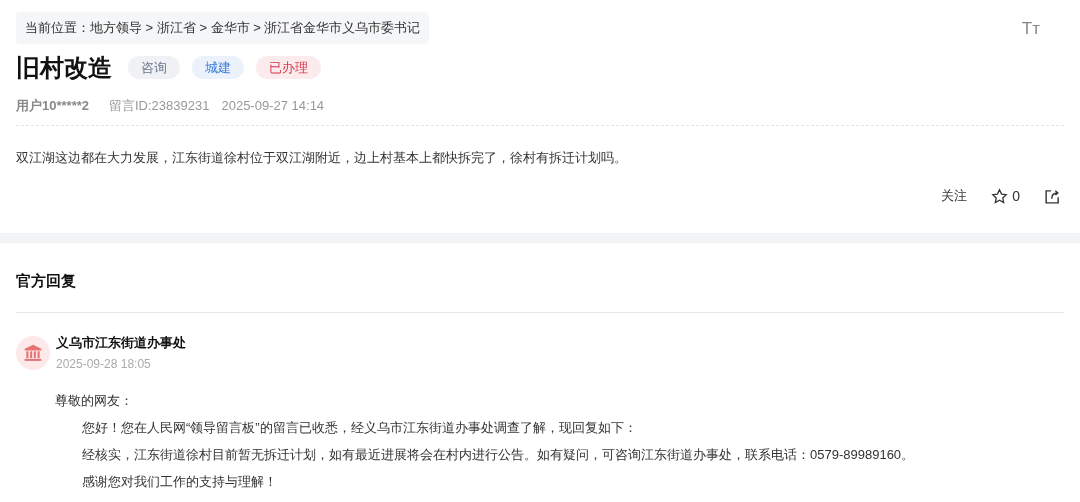 The width and height of the screenshot is (1080, 502). What do you see at coordinates (359, 427) in the screenshot?
I see `reply-paragraph: 您好！您在人民网“领导留言板”的留言已收悉，经义乌市江东街道办事处调查了解，现回复如下：` at bounding box center [359, 427].